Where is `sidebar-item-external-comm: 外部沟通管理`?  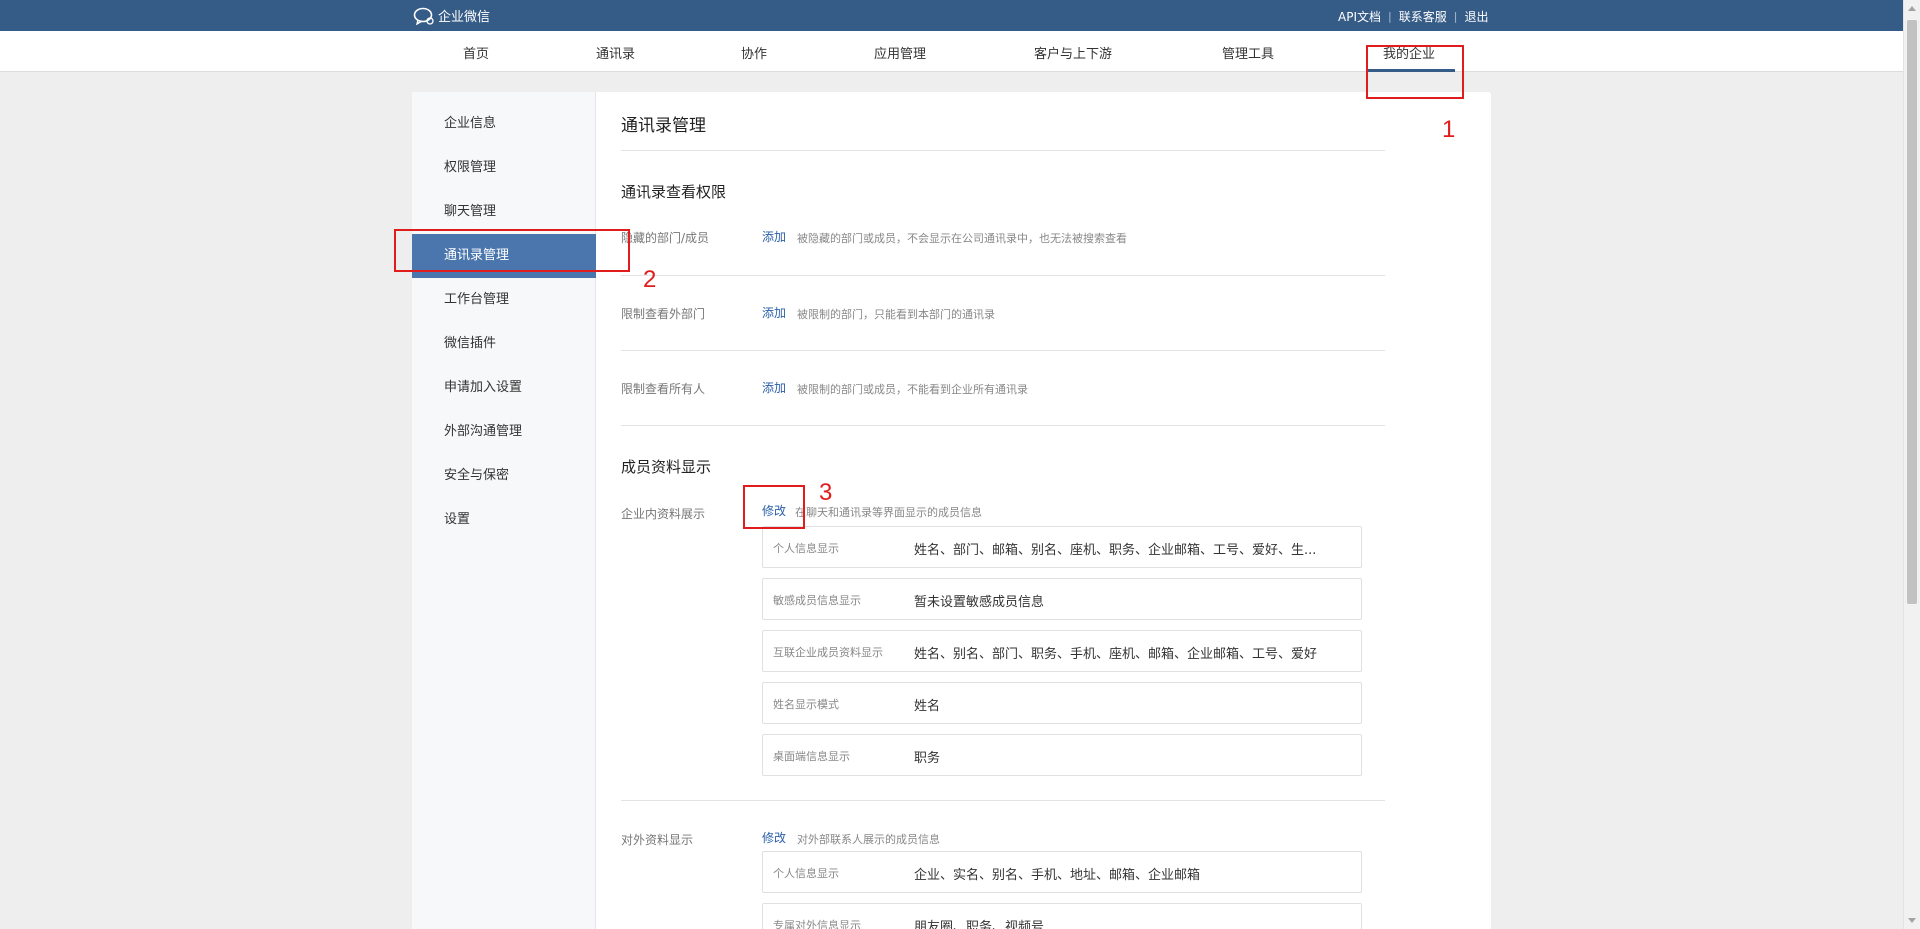
sidebar-item-external-comm: 外部沟通管理 is located at coordinates (504, 432).